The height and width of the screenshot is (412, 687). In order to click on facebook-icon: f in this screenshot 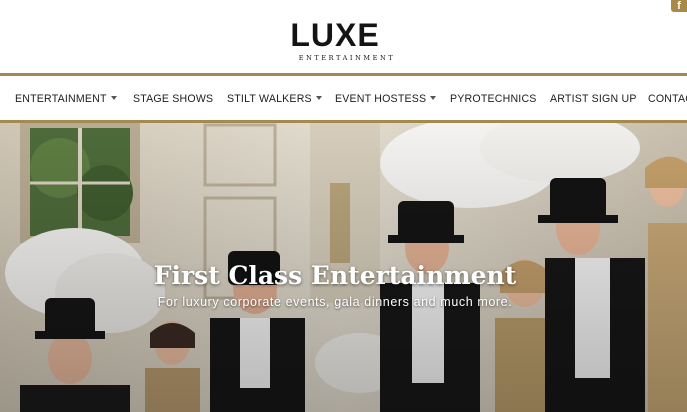, I will do `click(679, 6)`.